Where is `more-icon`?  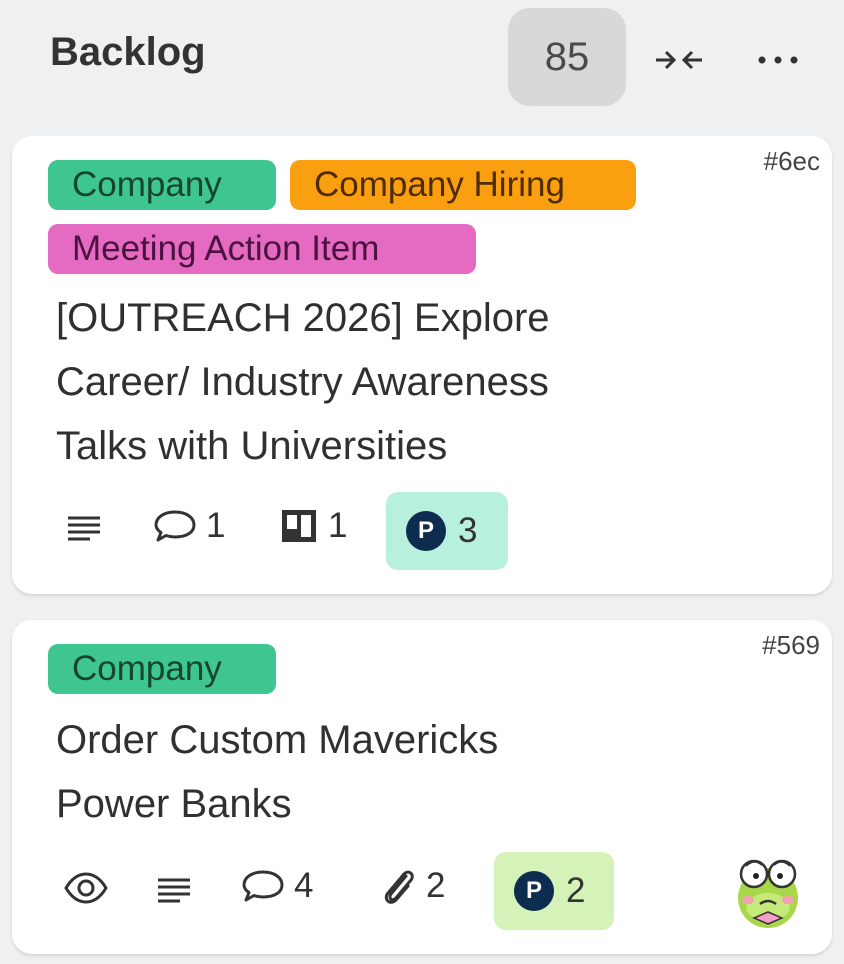
more-icon is located at coordinates (778, 60).